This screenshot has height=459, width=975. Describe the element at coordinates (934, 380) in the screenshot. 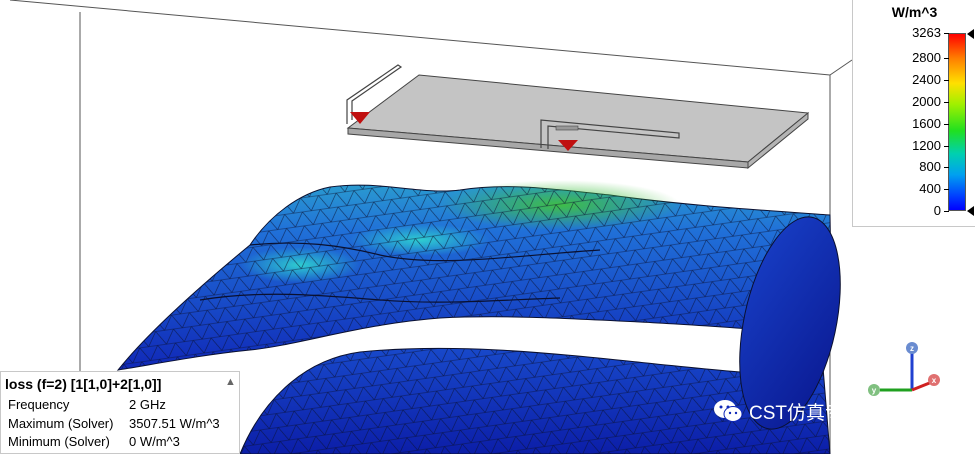

I see `x-axis-label: x` at that location.